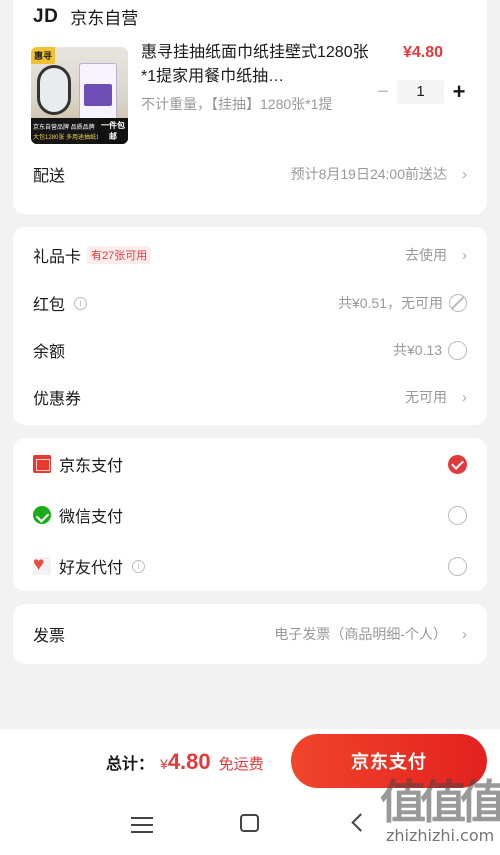 The image size is (500, 855). Describe the element at coordinates (98, 92) in the screenshot. I see `thumb-tissue-pack-graphic` at that location.